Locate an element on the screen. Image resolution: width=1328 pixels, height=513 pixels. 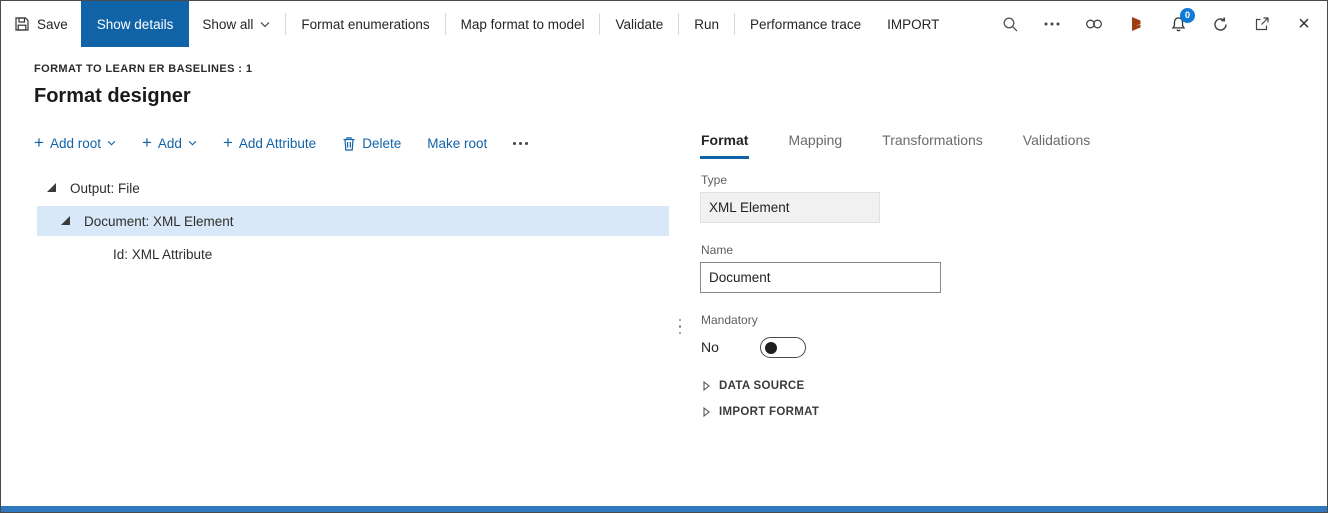
data-source-section-header: DATA SOURCE is located at coordinates (754, 386).